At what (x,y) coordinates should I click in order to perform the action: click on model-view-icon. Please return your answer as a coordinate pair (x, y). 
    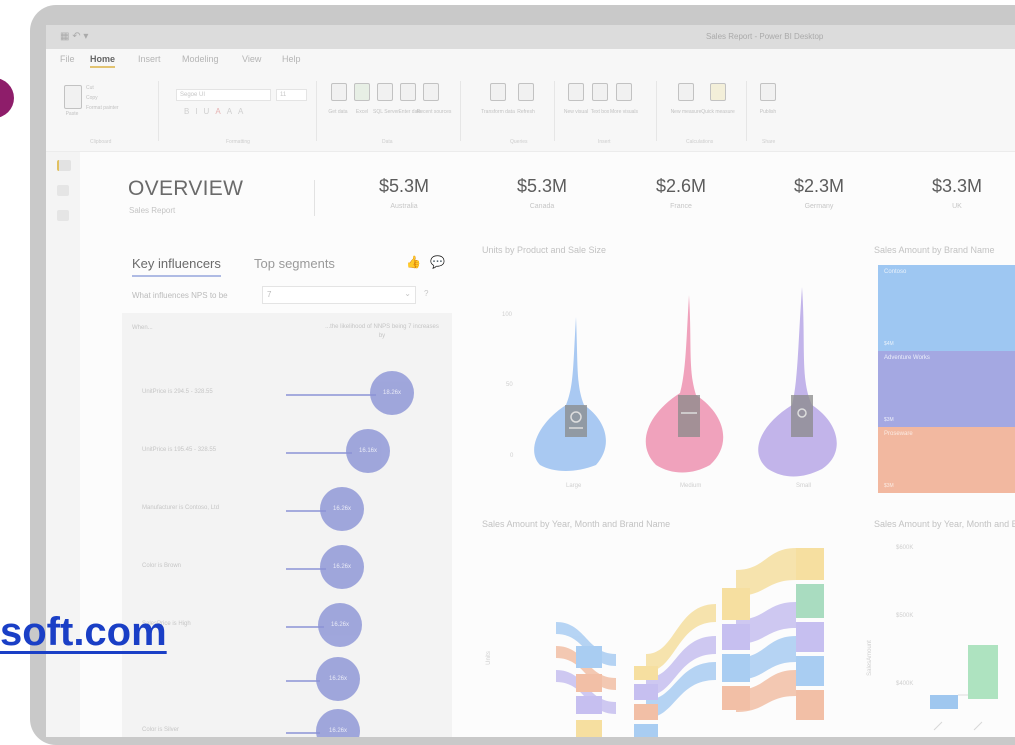
    Looking at the image, I should click on (63, 215).